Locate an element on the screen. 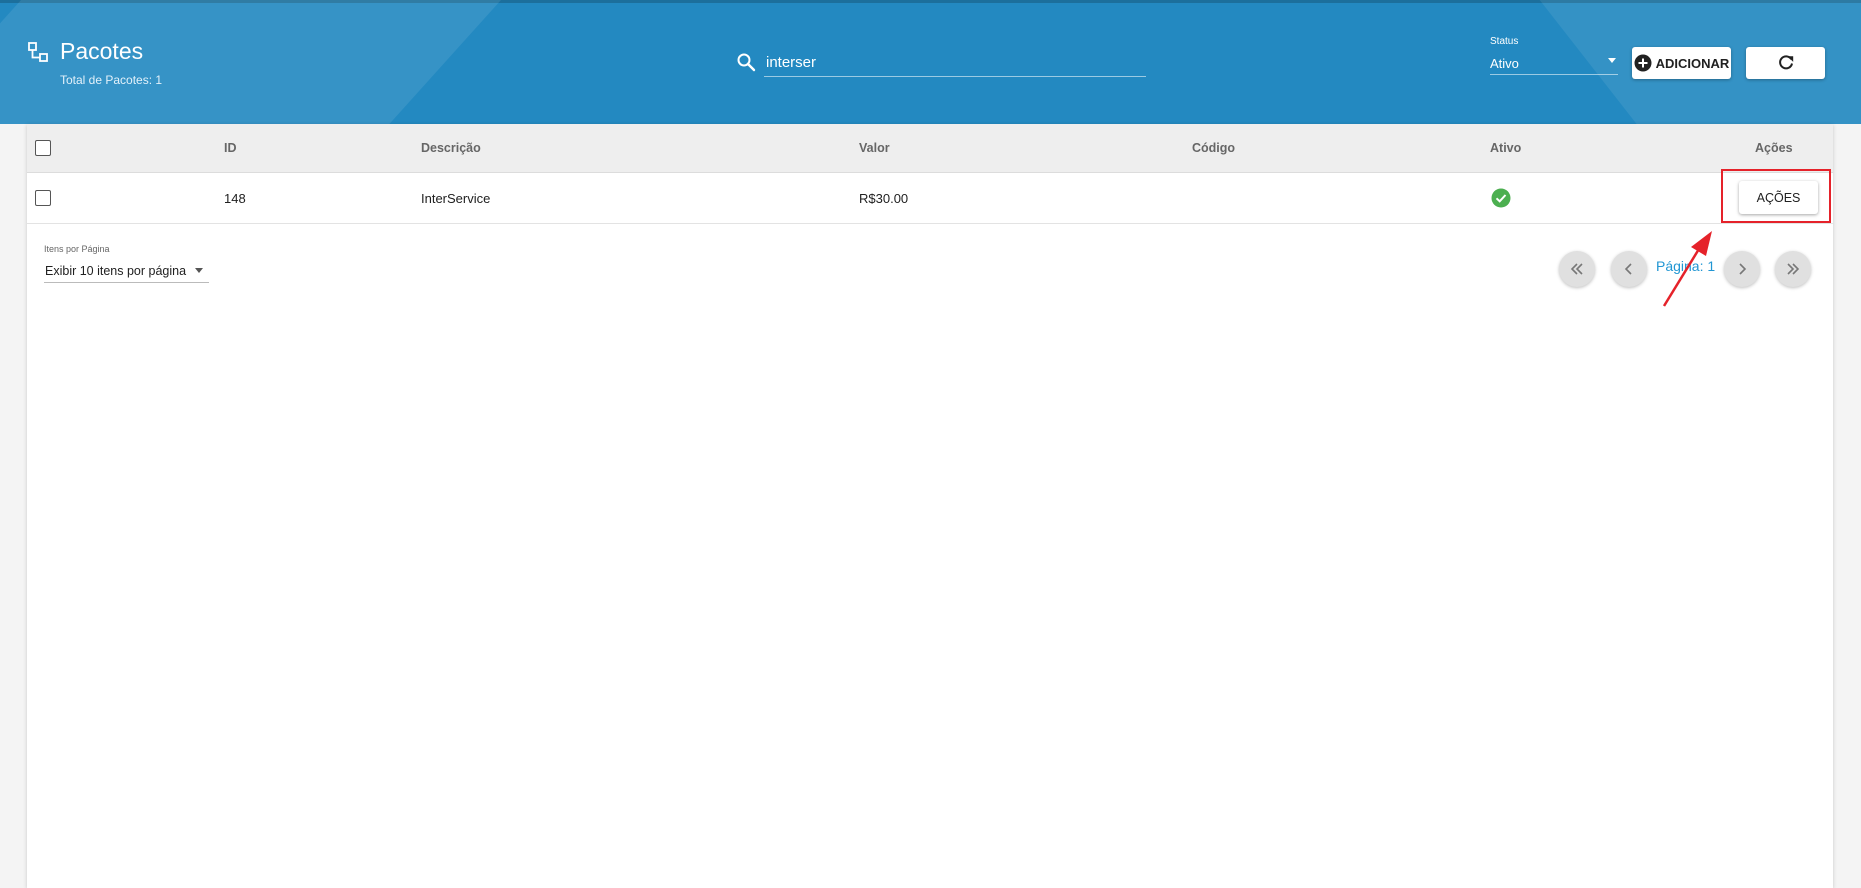  refresh-button is located at coordinates (1785, 63).